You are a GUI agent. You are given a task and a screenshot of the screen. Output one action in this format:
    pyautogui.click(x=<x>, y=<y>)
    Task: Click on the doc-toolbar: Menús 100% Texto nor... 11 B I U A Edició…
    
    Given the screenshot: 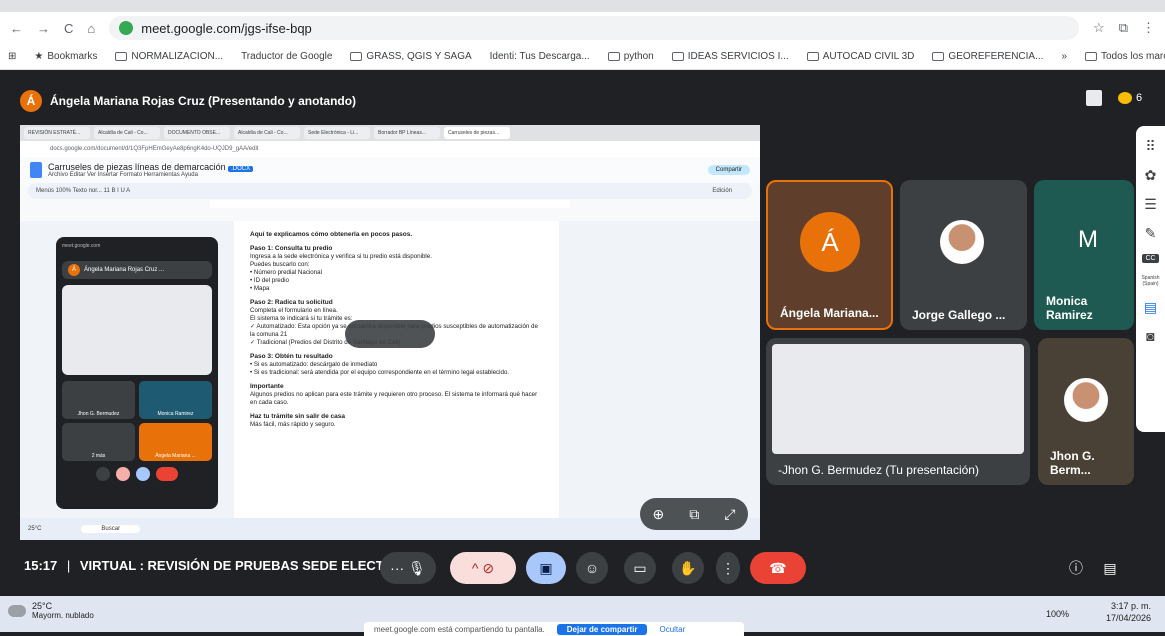 What is the action you would take?
    pyautogui.click(x=390, y=191)
    